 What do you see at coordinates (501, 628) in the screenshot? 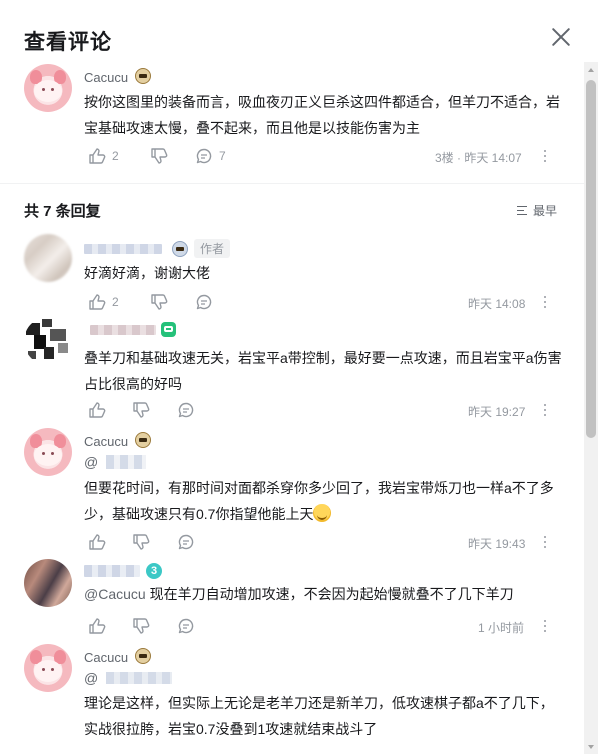
I see `reply-time: 1 小时前` at bounding box center [501, 628].